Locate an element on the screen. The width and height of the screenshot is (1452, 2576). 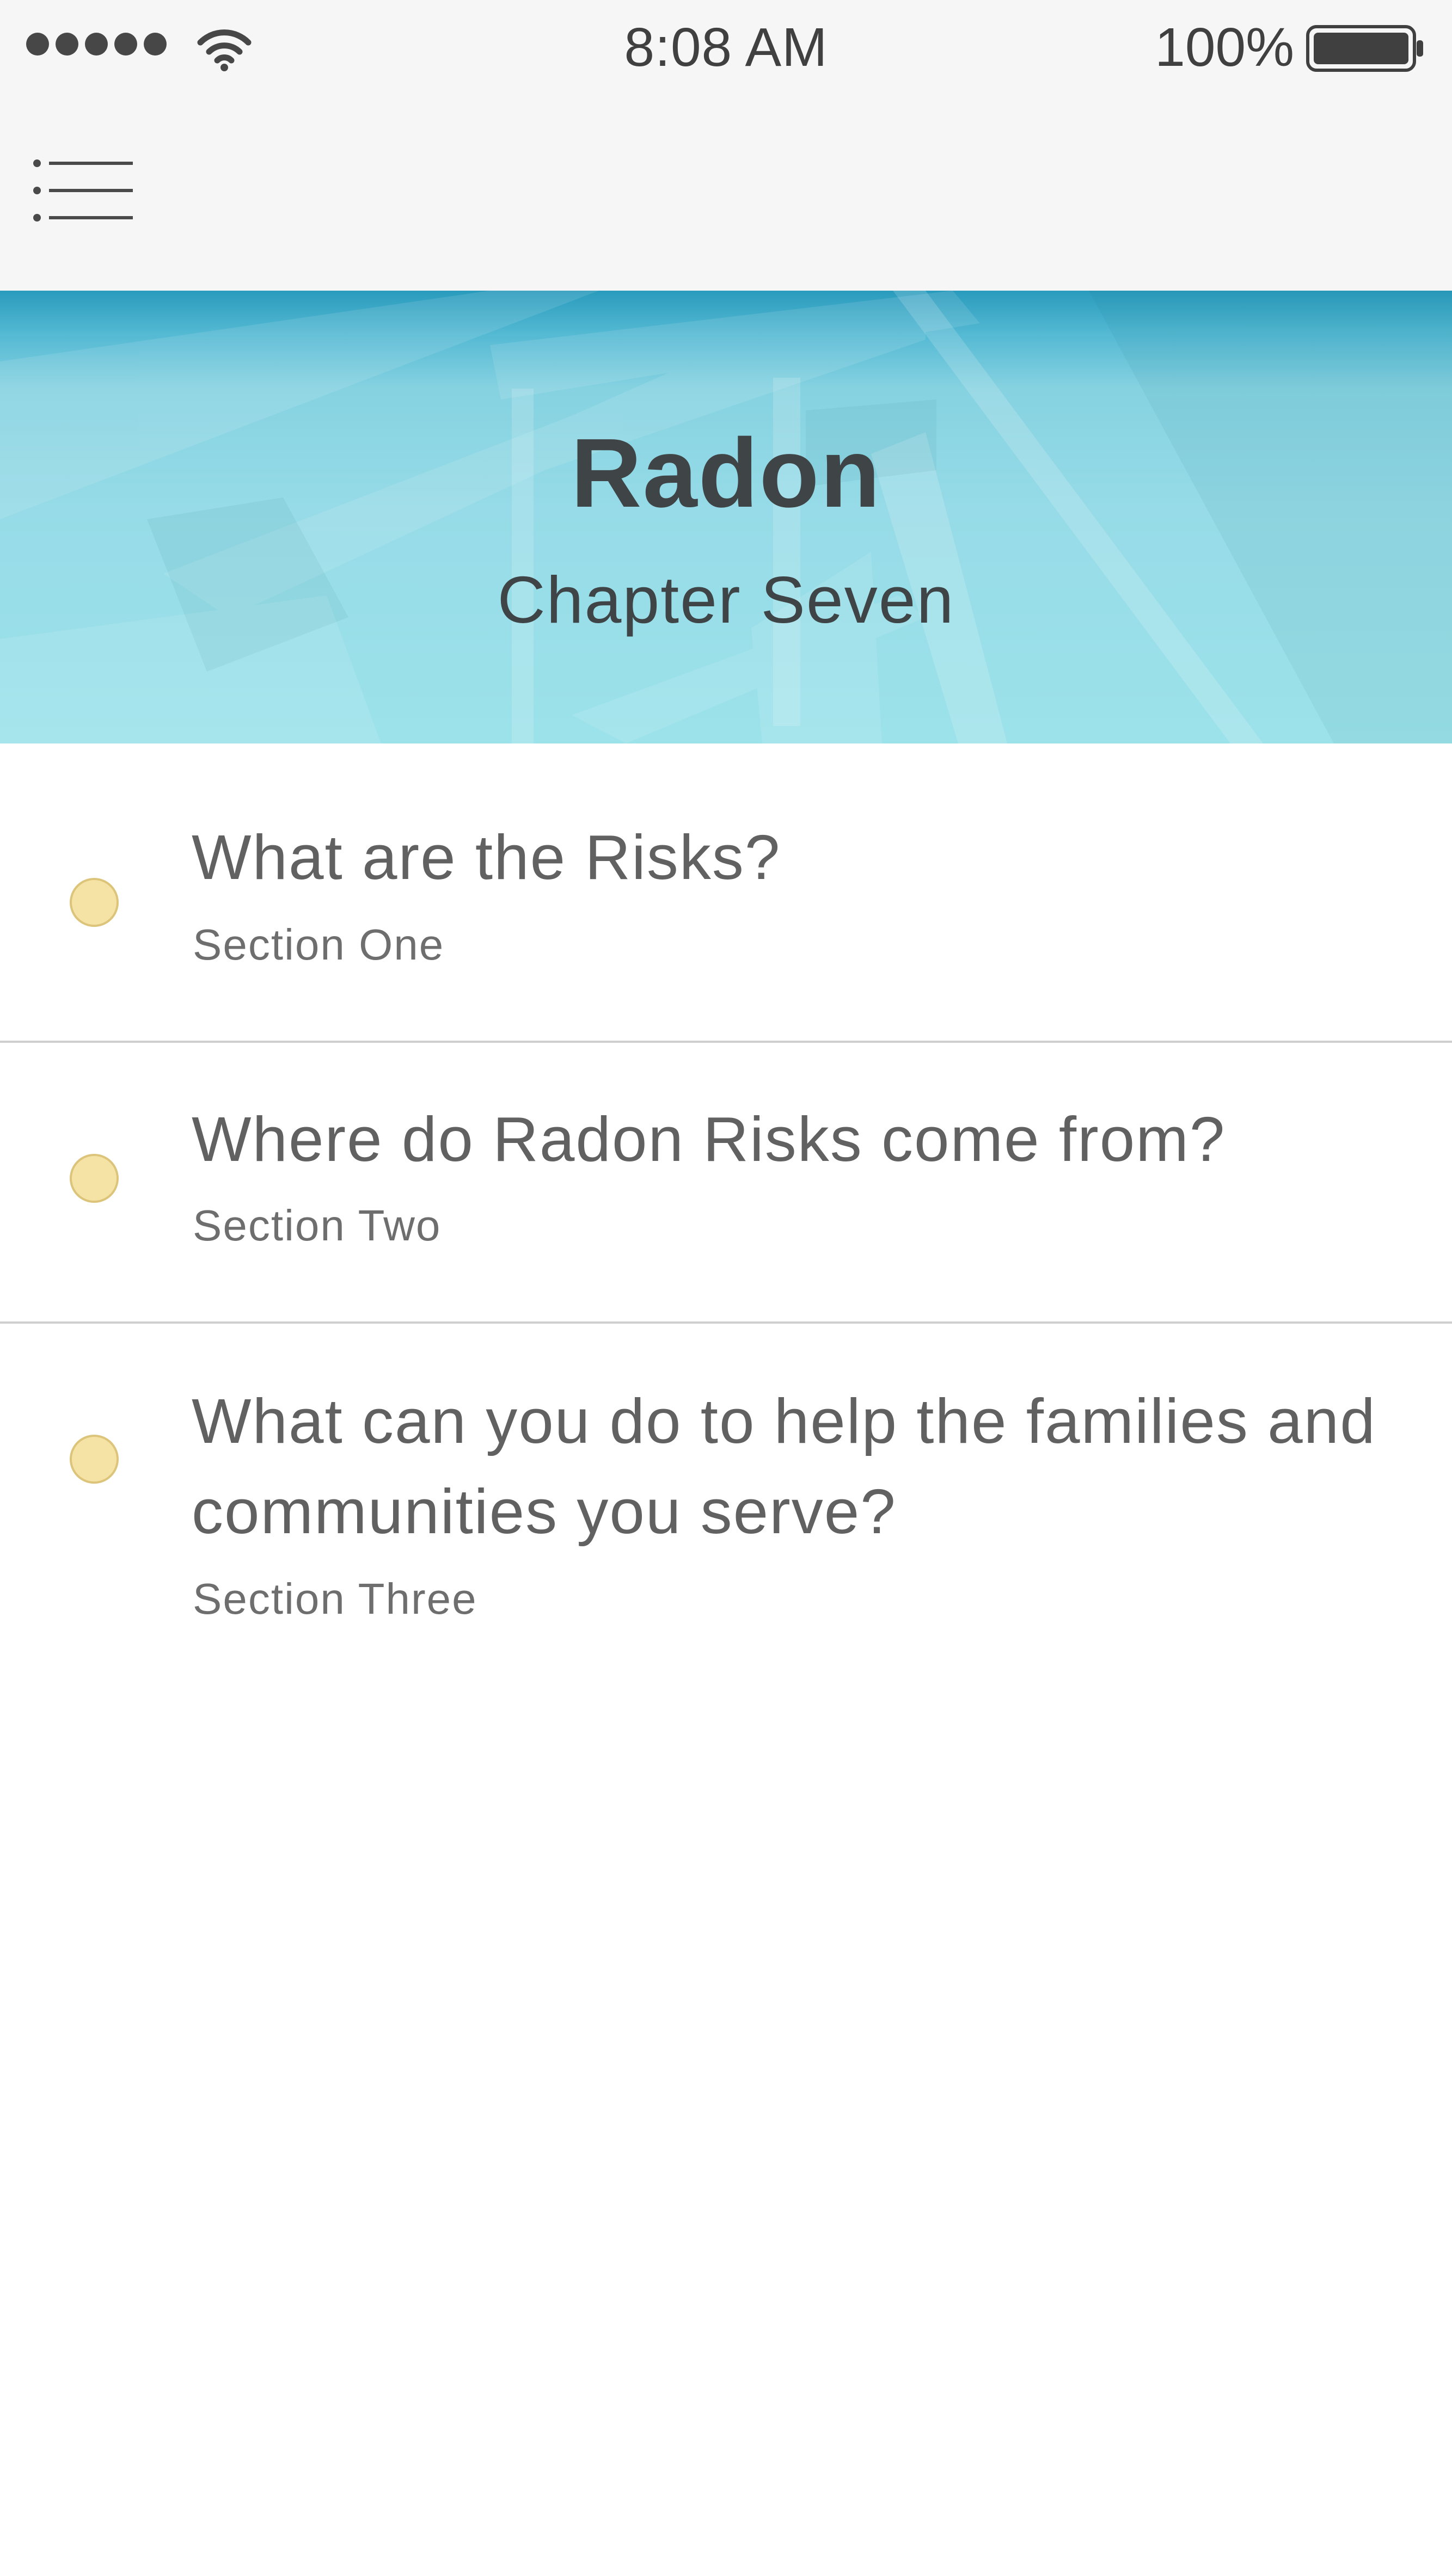
section-label: Section Two is located at coordinates (317, 1225).